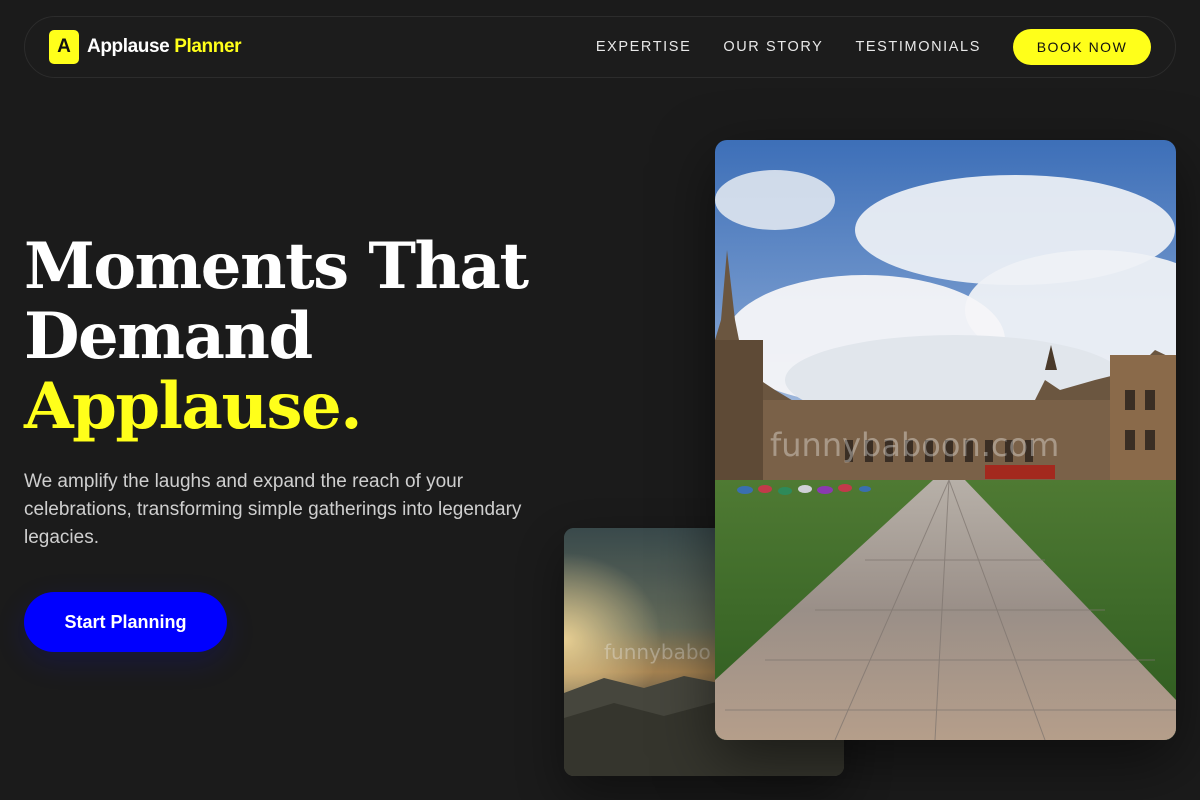  Describe the element at coordinates (915, 445) in the screenshot. I see `front-photo-watermark: funnybaboon.com` at that location.